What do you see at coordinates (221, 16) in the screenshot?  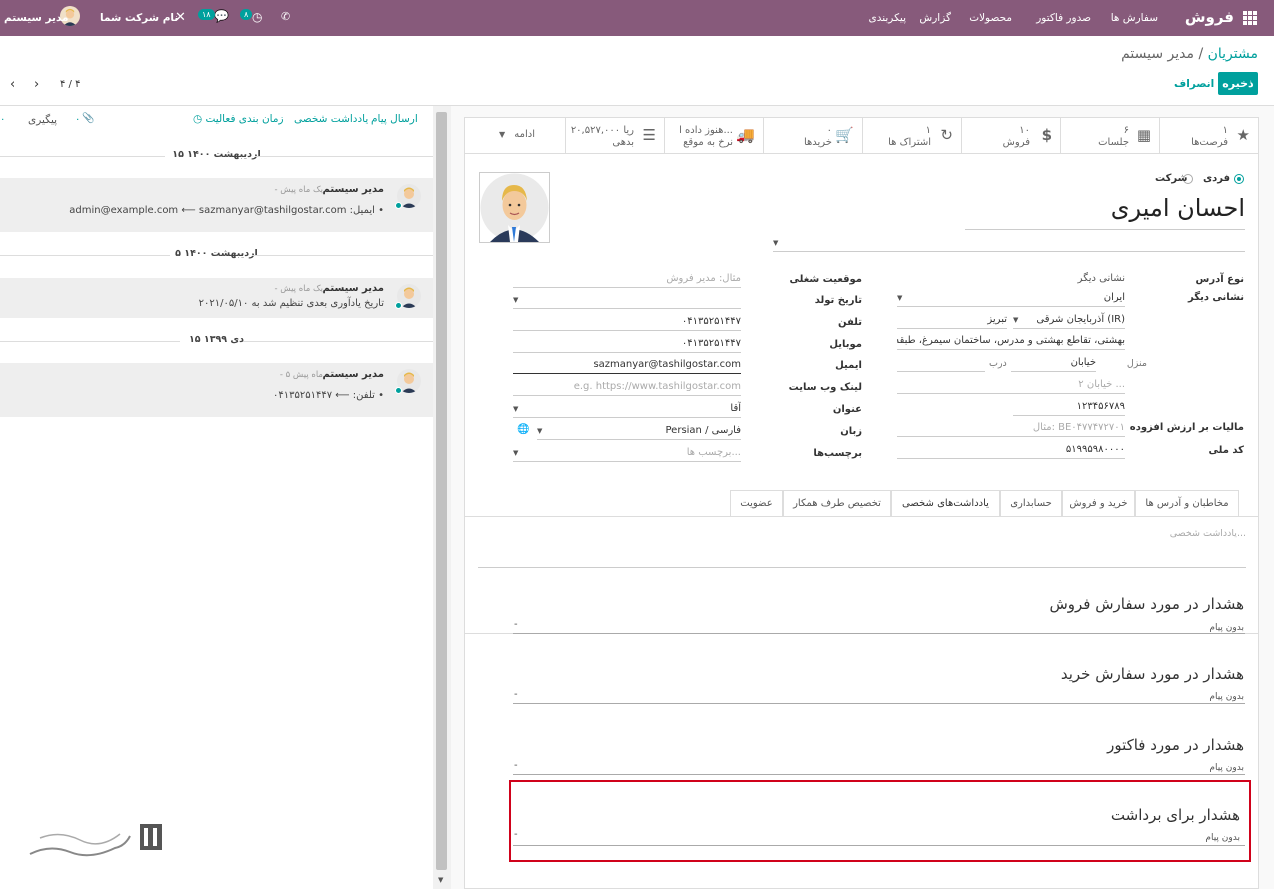 I see `chat-icon: 💬` at bounding box center [221, 16].